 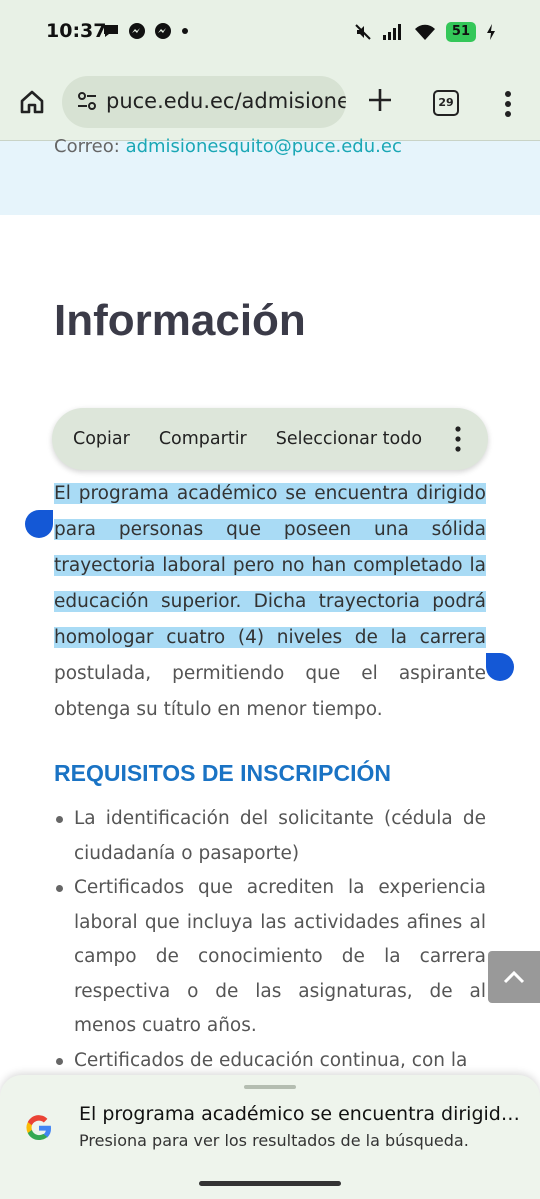 I want to click on text-selection-menu: Copiar Compartir Seleccionar todo, so click(x=270, y=439).